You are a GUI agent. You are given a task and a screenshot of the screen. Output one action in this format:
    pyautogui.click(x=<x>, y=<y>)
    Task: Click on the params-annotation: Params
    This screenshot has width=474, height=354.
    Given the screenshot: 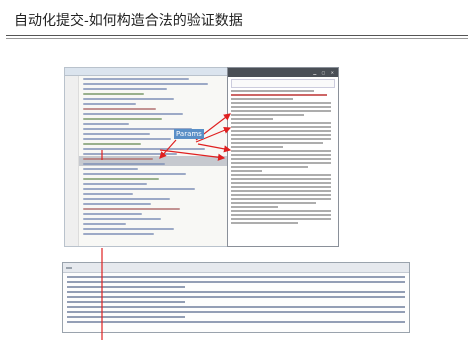 What is the action you would take?
    pyautogui.click(x=189, y=134)
    